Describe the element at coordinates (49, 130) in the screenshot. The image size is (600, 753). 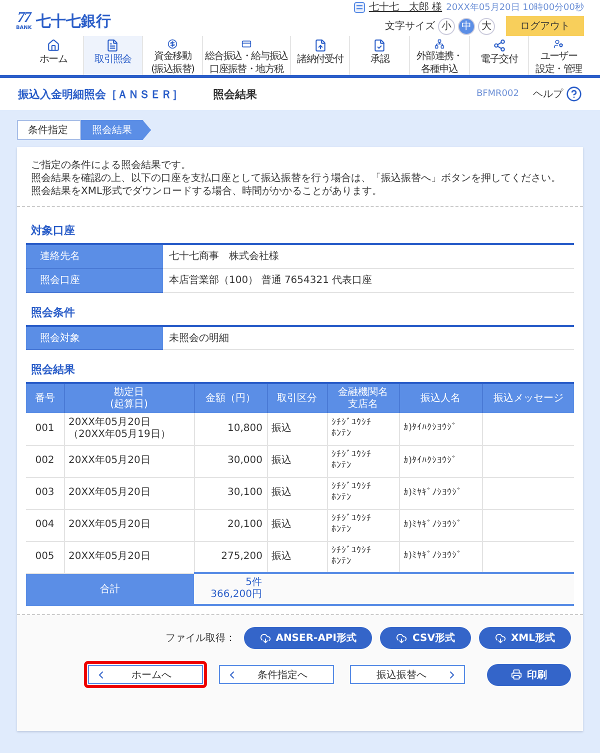
I see `step-indicator: 条件指定` at that location.